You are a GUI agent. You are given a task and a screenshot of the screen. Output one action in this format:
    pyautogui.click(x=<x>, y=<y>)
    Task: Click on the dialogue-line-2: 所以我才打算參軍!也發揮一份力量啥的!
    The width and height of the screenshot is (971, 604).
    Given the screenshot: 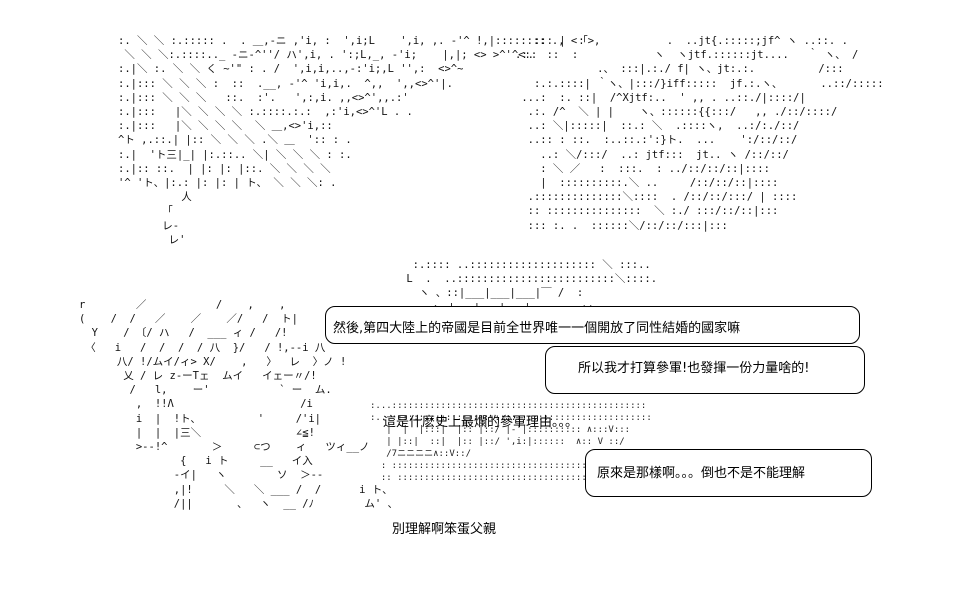 What is the action you would take?
    pyautogui.click(x=694, y=368)
    